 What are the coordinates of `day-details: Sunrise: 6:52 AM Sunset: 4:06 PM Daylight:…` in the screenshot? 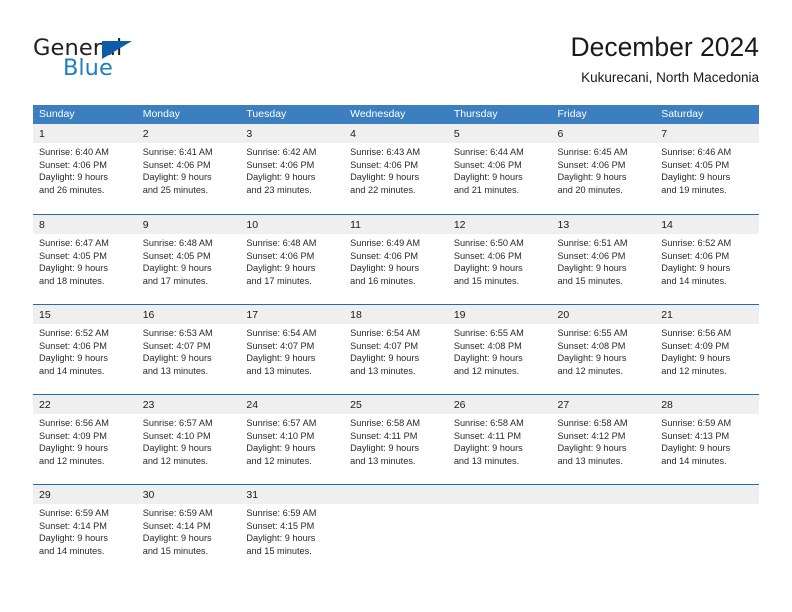 It's located at (85, 350).